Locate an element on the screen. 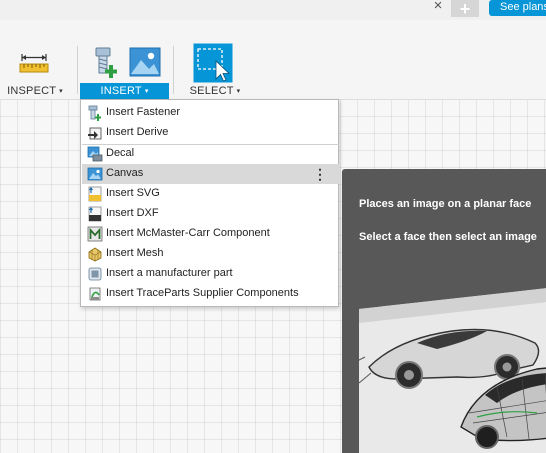  menu-item-label: Insert a manufacturer part is located at coordinates (169, 273).